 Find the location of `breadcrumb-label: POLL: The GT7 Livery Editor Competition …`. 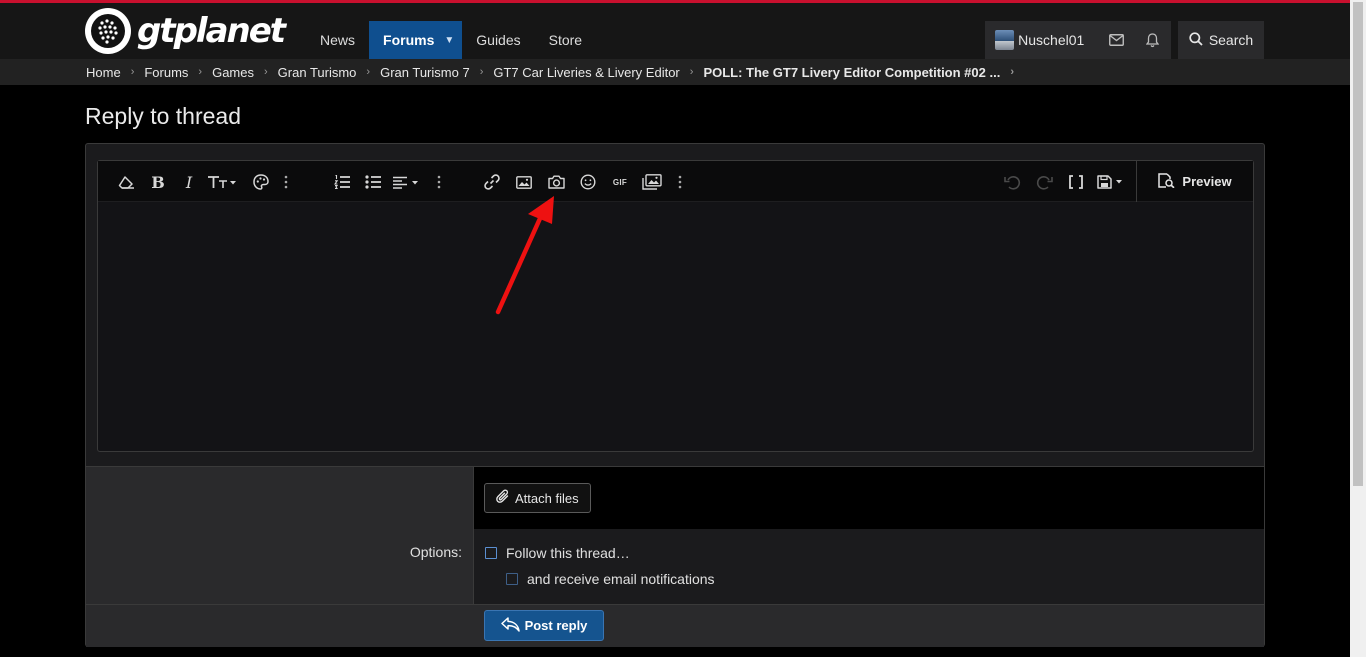

breadcrumb-label: POLL: The GT7 Livery Editor Competition … is located at coordinates (852, 72).